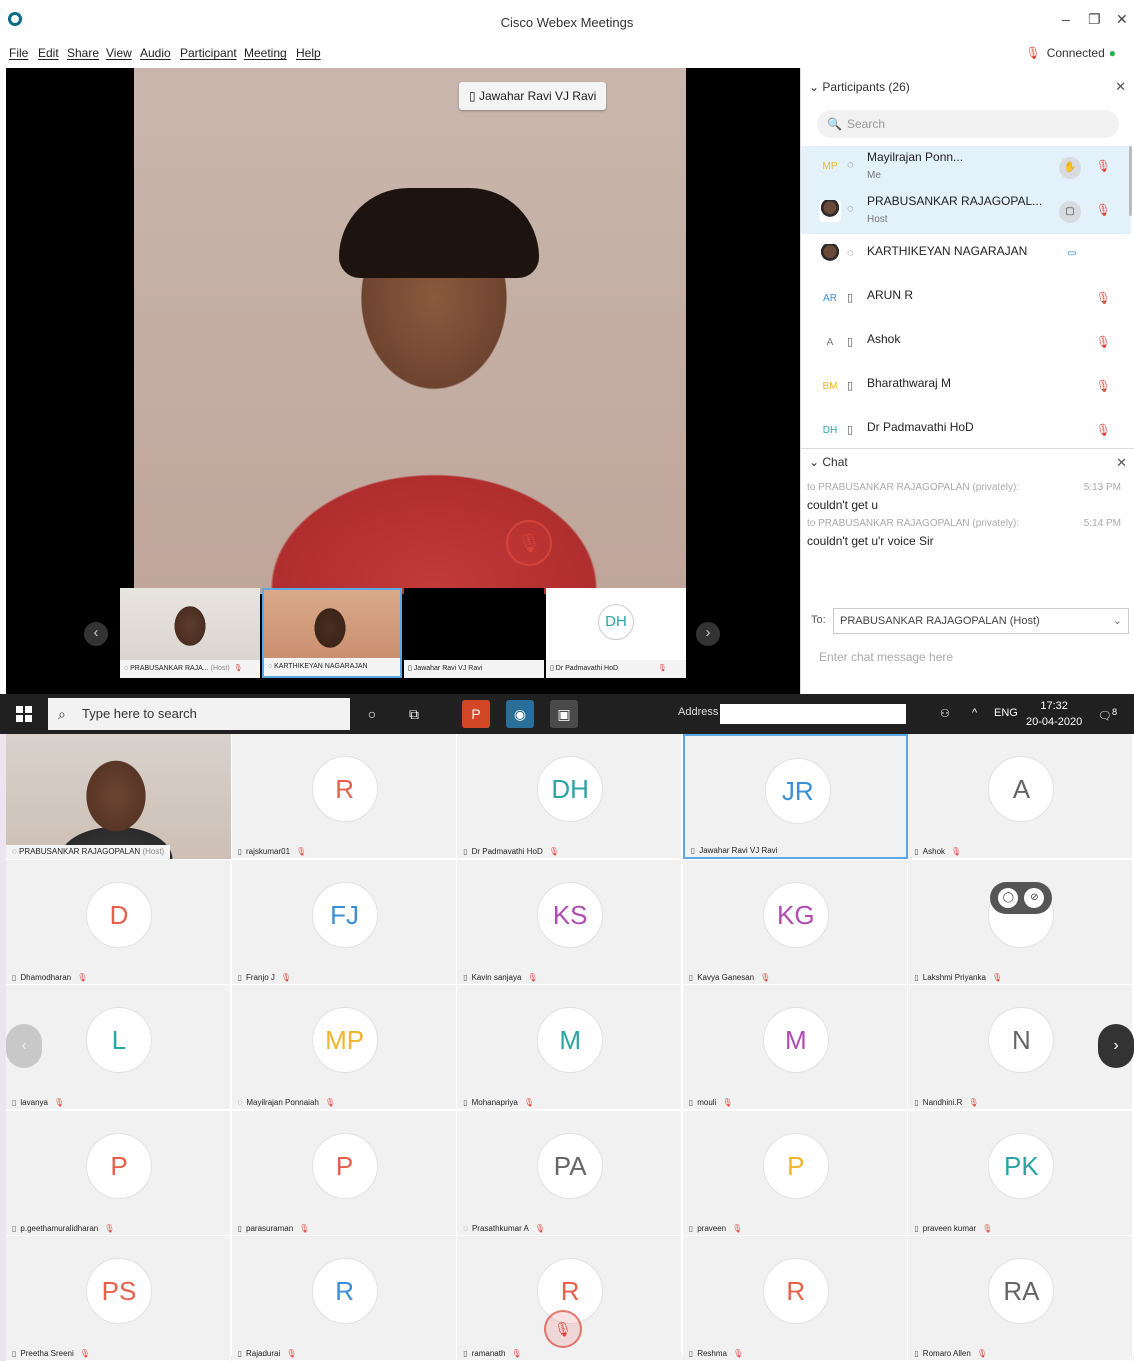  Describe the element at coordinates (1122, 19) in the screenshot. I see `close-button: ✕` at that location.